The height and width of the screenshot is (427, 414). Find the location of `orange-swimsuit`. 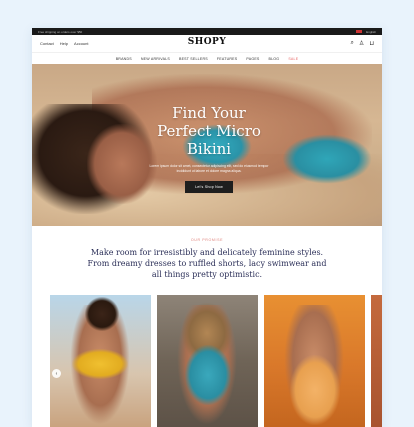

orange-swimsuit is located at coordinates (315, 390).